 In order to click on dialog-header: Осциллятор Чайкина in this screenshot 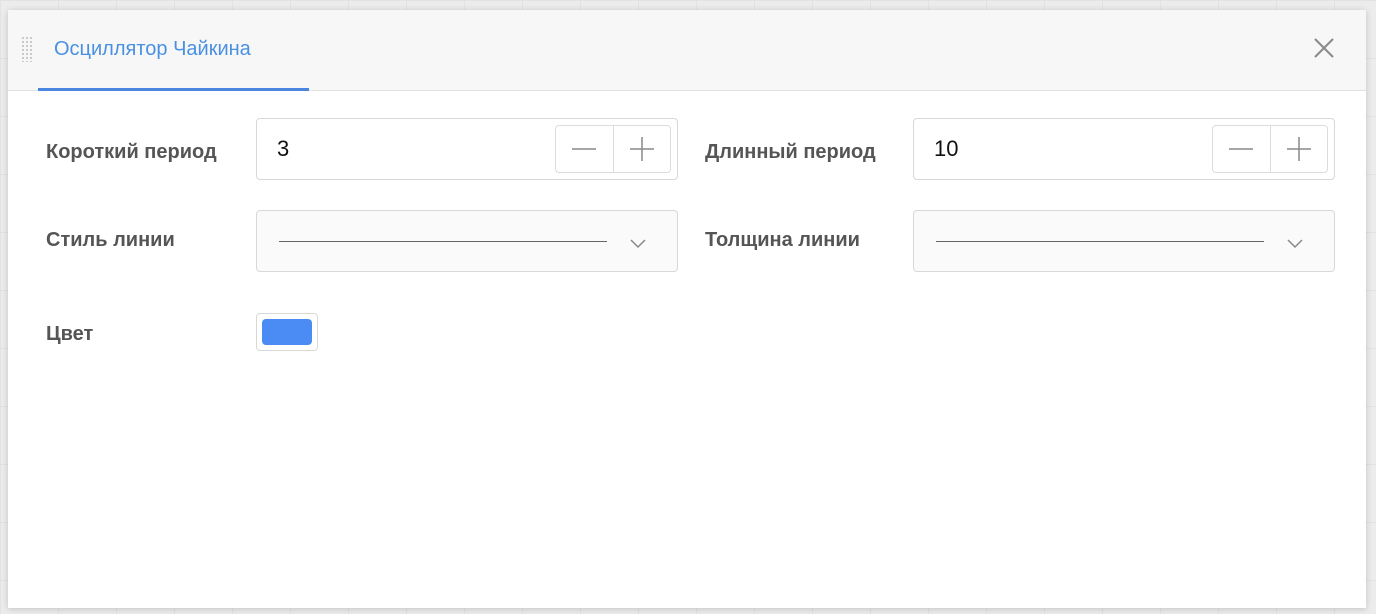, I will do `click(687, 50)`.